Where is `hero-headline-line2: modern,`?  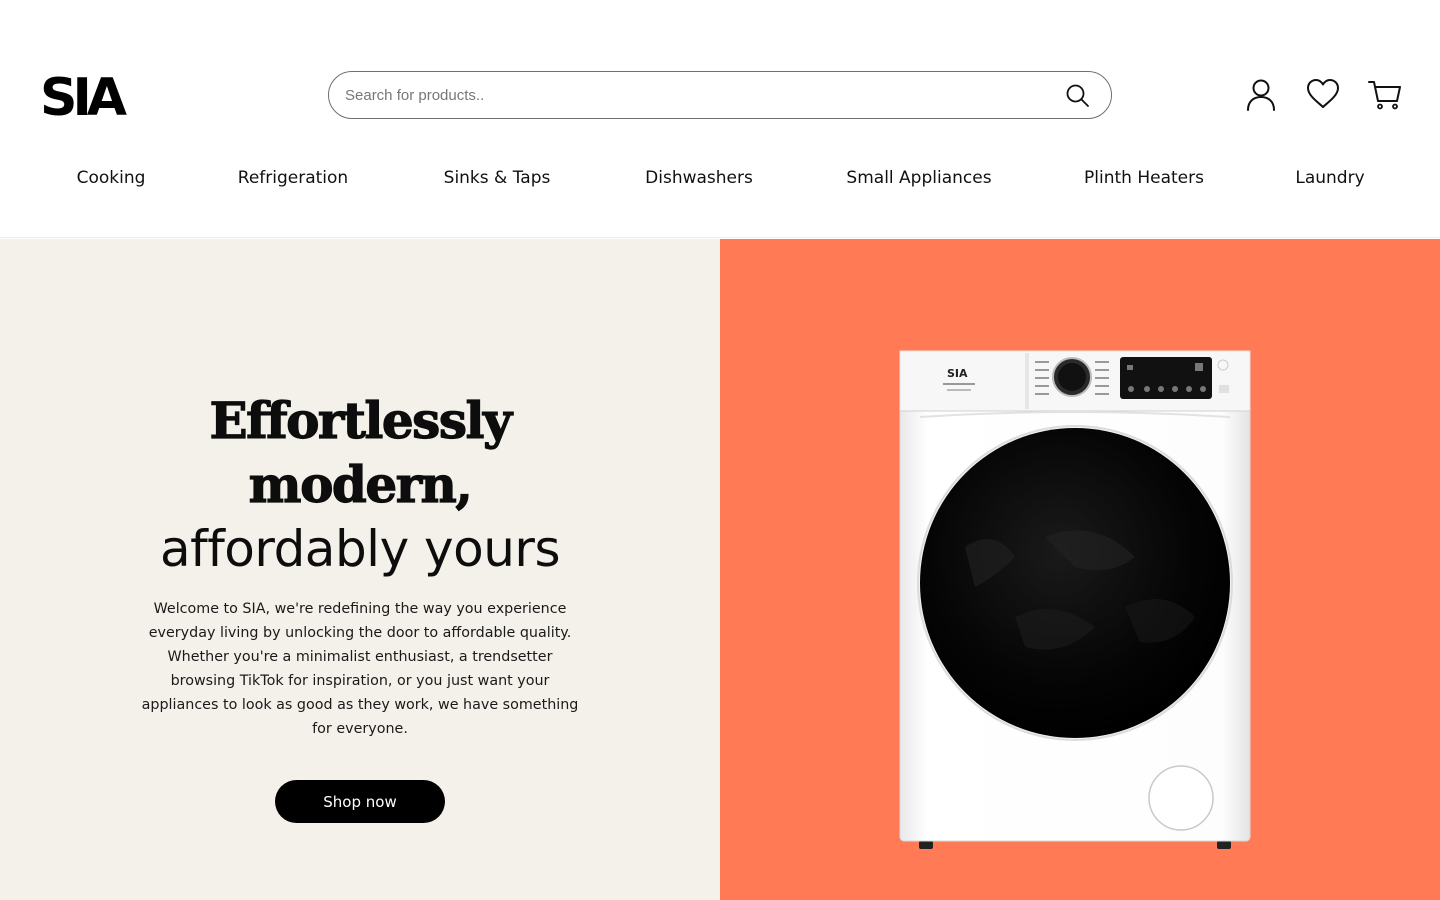
hero-headline-line2: modern, is located at coordinates (360, 484).